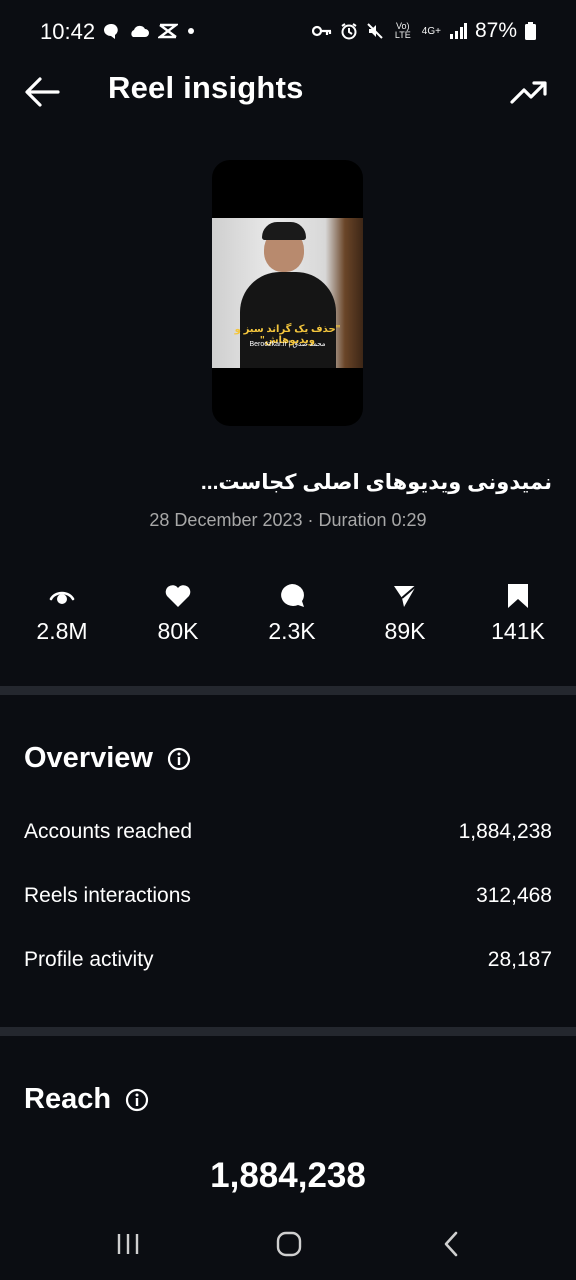 The image size is (576, 1280). Describe the element at coordinates (178, 631) in the screenshot. I see `stat-value: 80K` at that location.